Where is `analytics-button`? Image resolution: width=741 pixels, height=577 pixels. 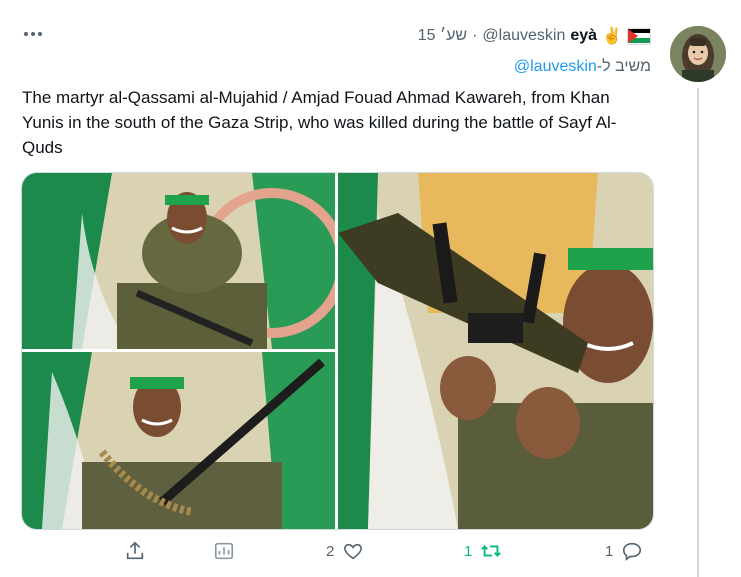
analytics-button is located at coordinates (224, 551).